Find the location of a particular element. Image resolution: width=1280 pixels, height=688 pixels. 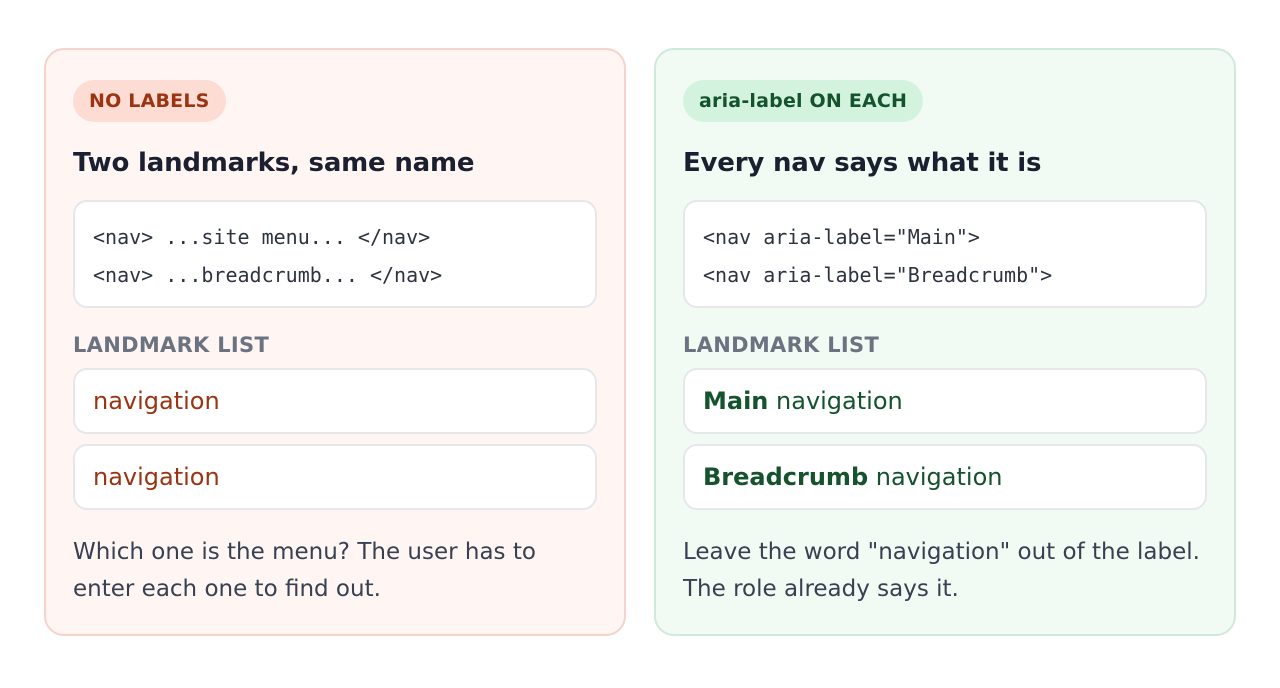

code-line: <nav aria-label="Main"> is located at coordinates (841, 237).